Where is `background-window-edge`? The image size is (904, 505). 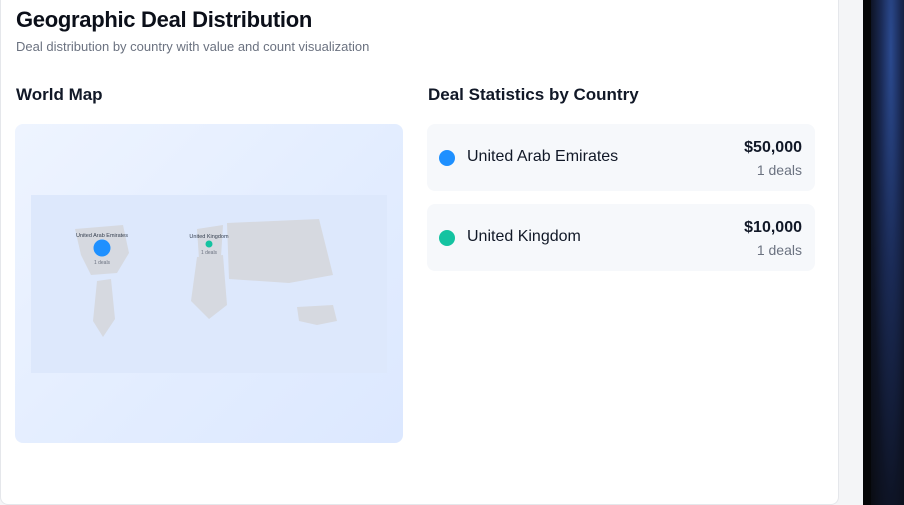
background-window-edge is located at coordinates (883, 252).